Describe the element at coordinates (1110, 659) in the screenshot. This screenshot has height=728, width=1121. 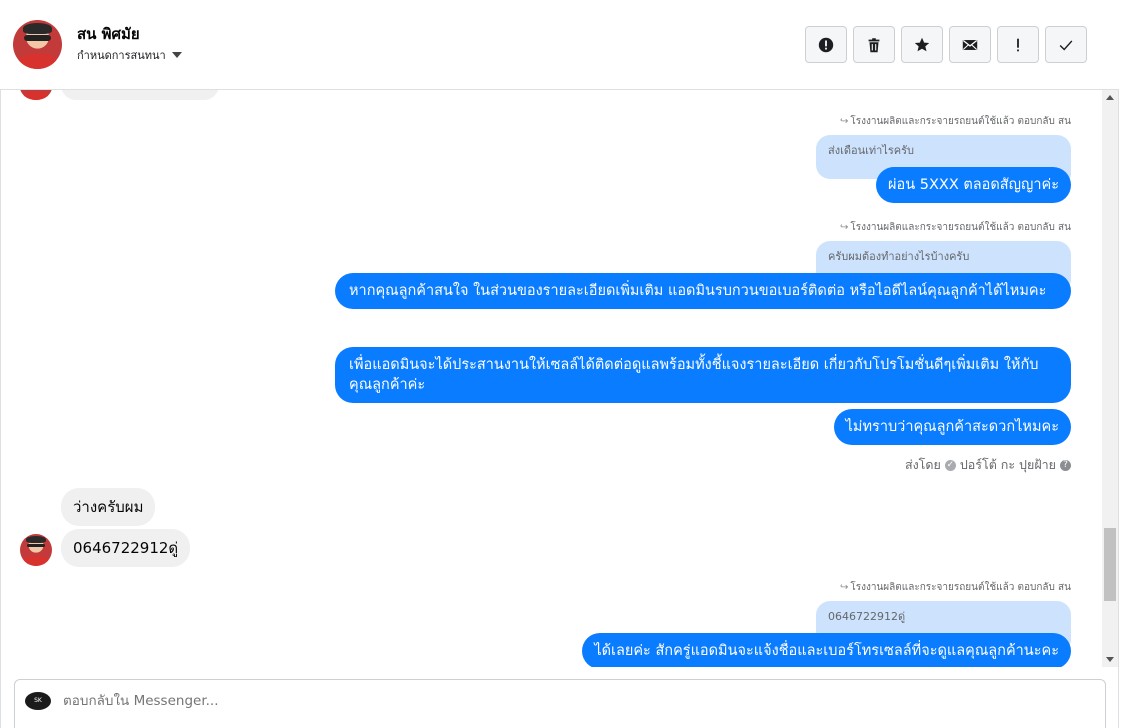
I see `scroll-down-icon` at that location.